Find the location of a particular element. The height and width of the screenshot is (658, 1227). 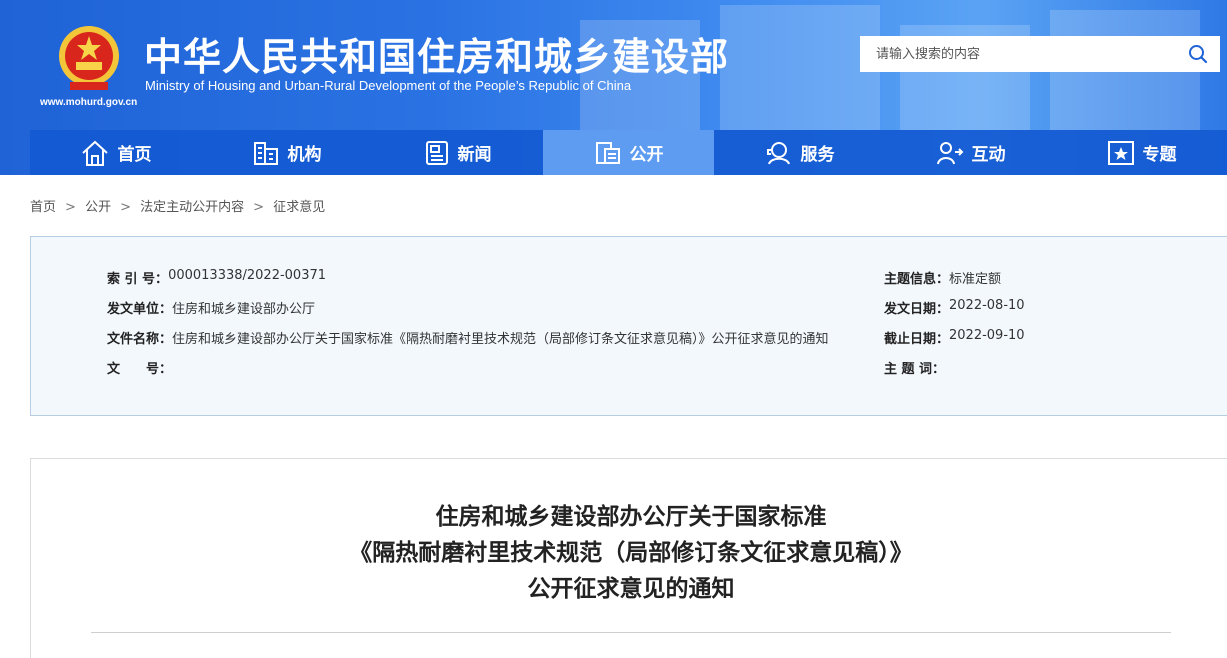

info-date: 发文日期： 2022-08-10 is located at coordinates (954, 307).